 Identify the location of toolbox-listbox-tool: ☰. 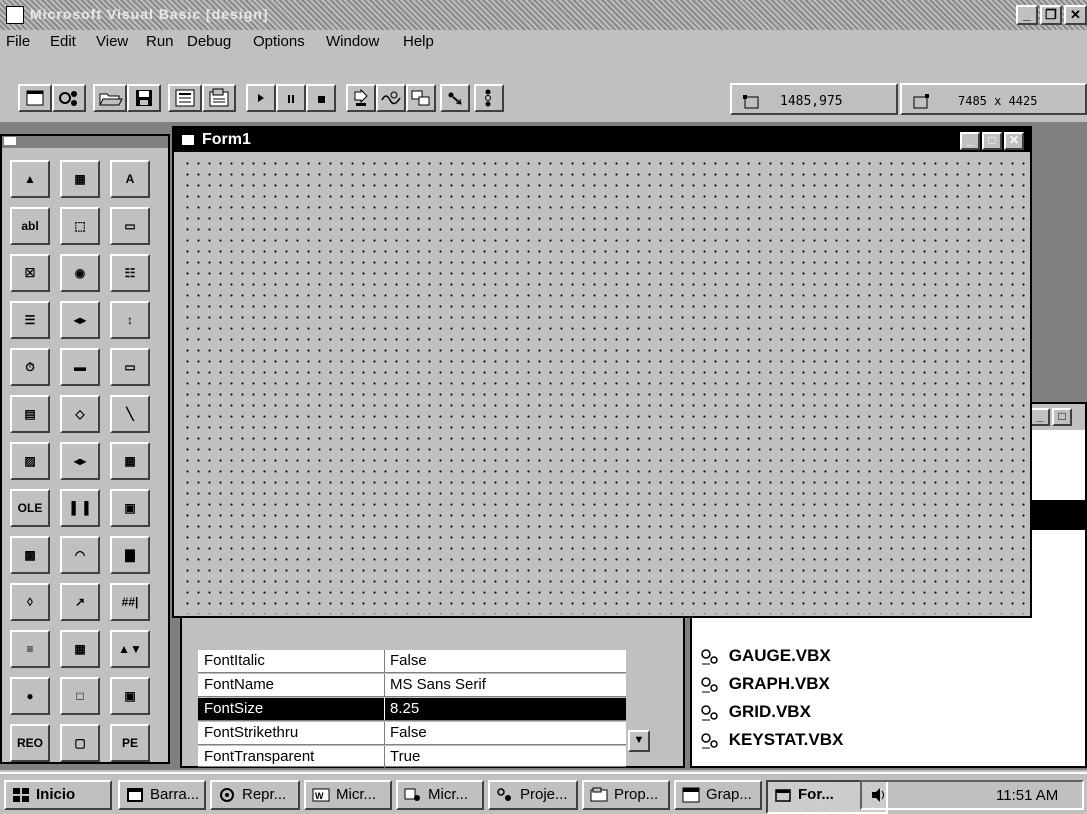
(30, 320).